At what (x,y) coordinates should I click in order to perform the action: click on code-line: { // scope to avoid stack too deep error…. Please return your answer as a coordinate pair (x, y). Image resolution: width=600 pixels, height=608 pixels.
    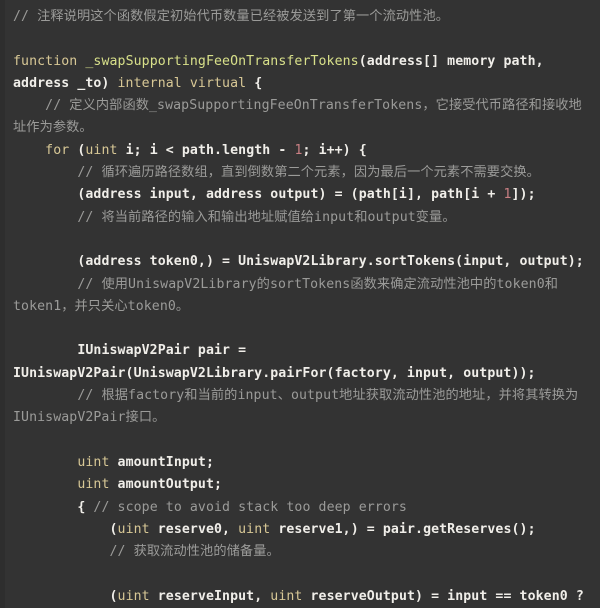
    Looking at the image, I should click on (302, 508).